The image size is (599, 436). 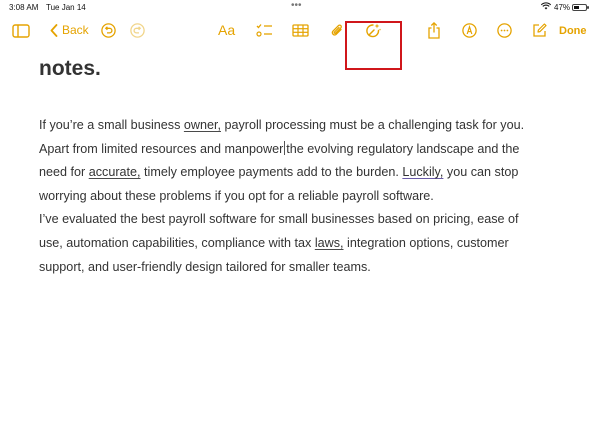 I want to click on note-text: If you’re a small business, so click(x=111, y=125).